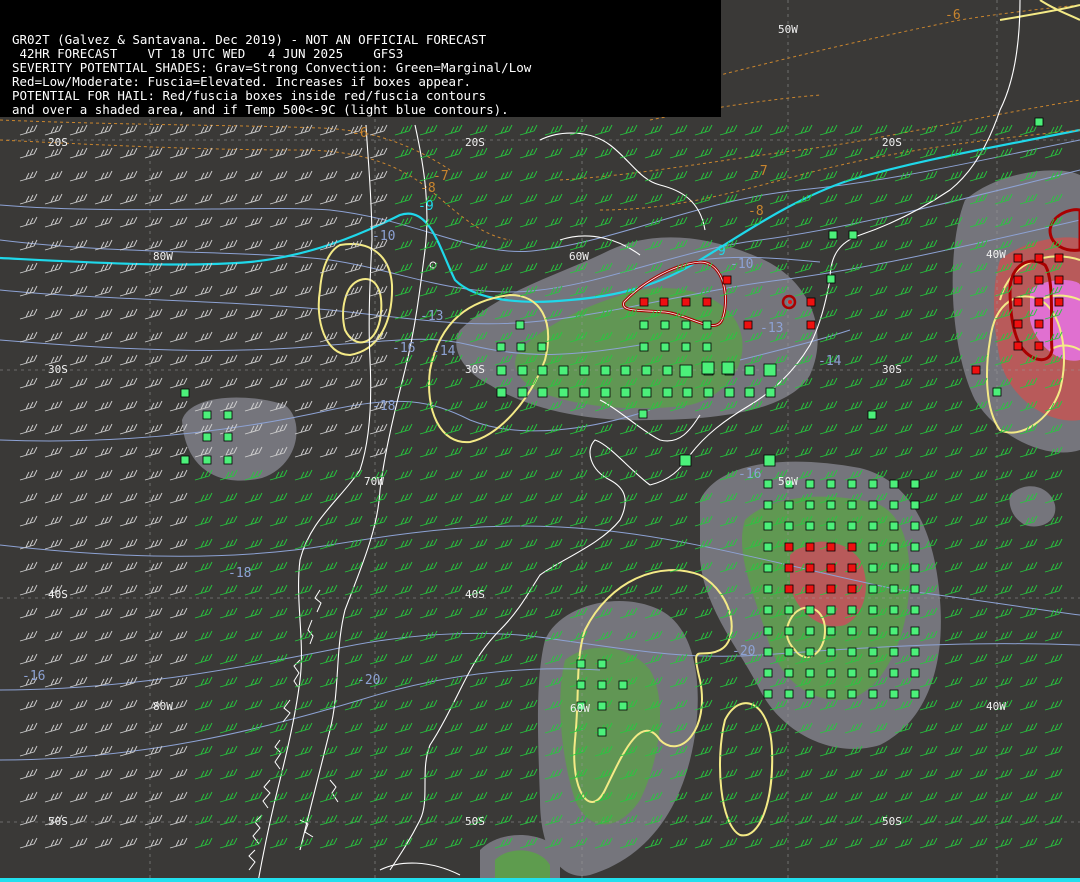 The image size is (1080, 882). Describe the element at coordinates (760, 171) in the screenshot. I see `temp-label: -7` at that location.